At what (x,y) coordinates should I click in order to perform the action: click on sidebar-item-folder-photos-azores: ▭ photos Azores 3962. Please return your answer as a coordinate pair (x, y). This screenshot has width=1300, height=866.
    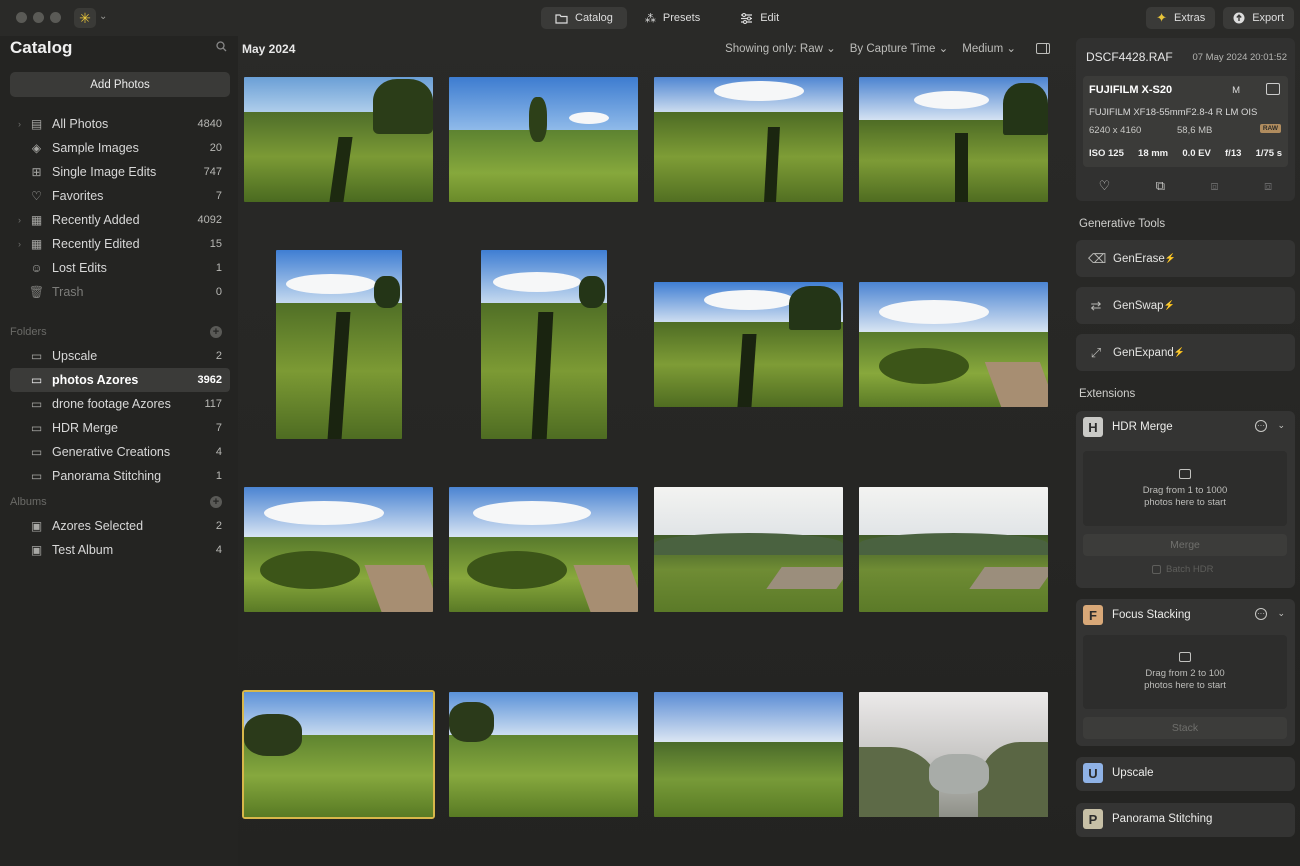
    Looking at the image, I should click on (120, 380).